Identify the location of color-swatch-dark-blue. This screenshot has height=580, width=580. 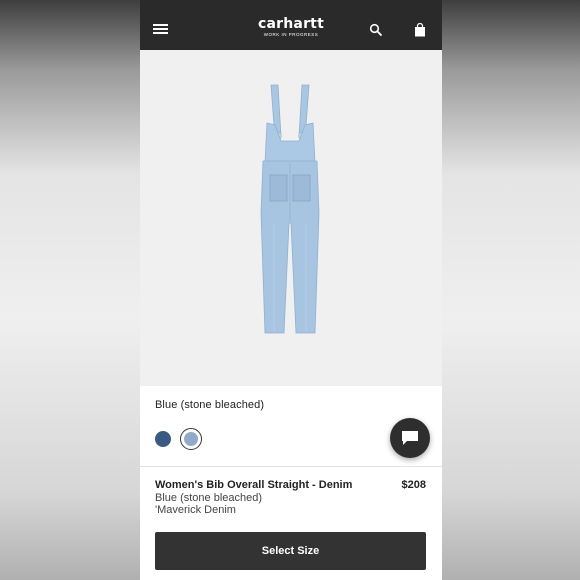
(163, 439).